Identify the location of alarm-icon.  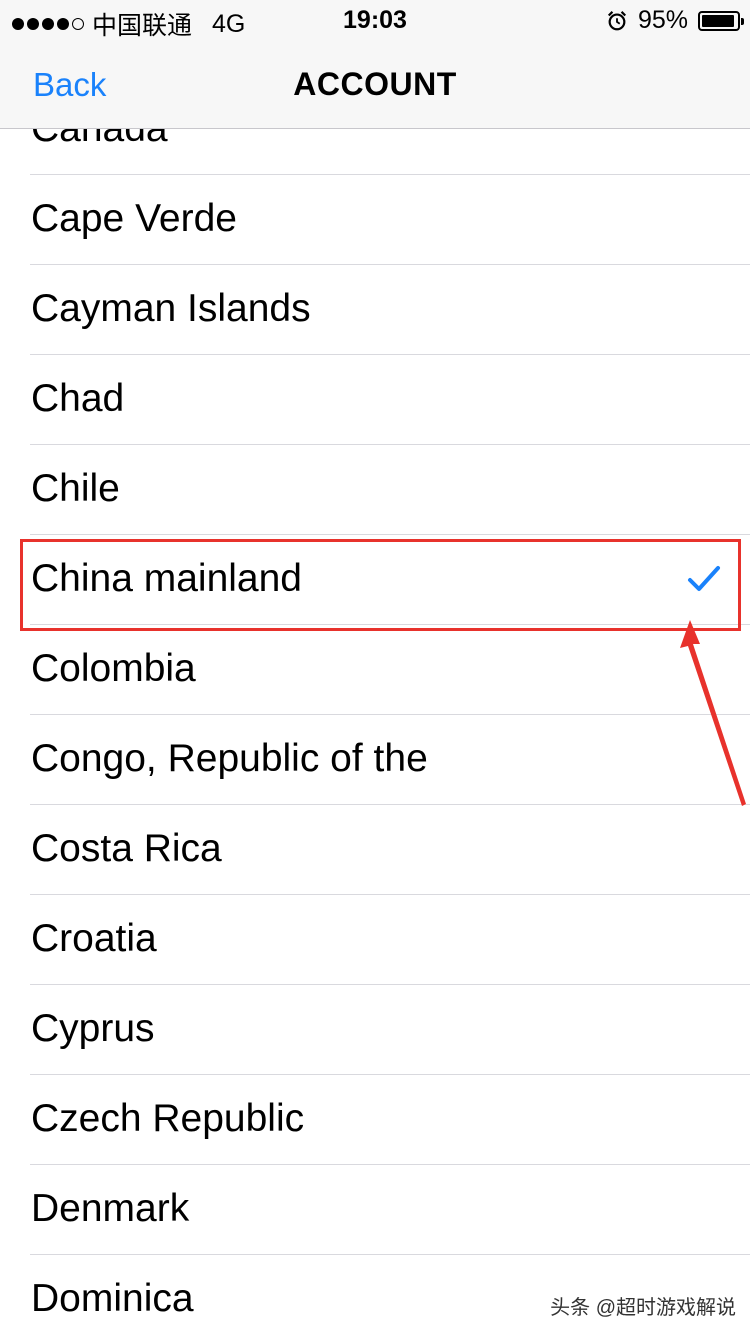
(616, 20).